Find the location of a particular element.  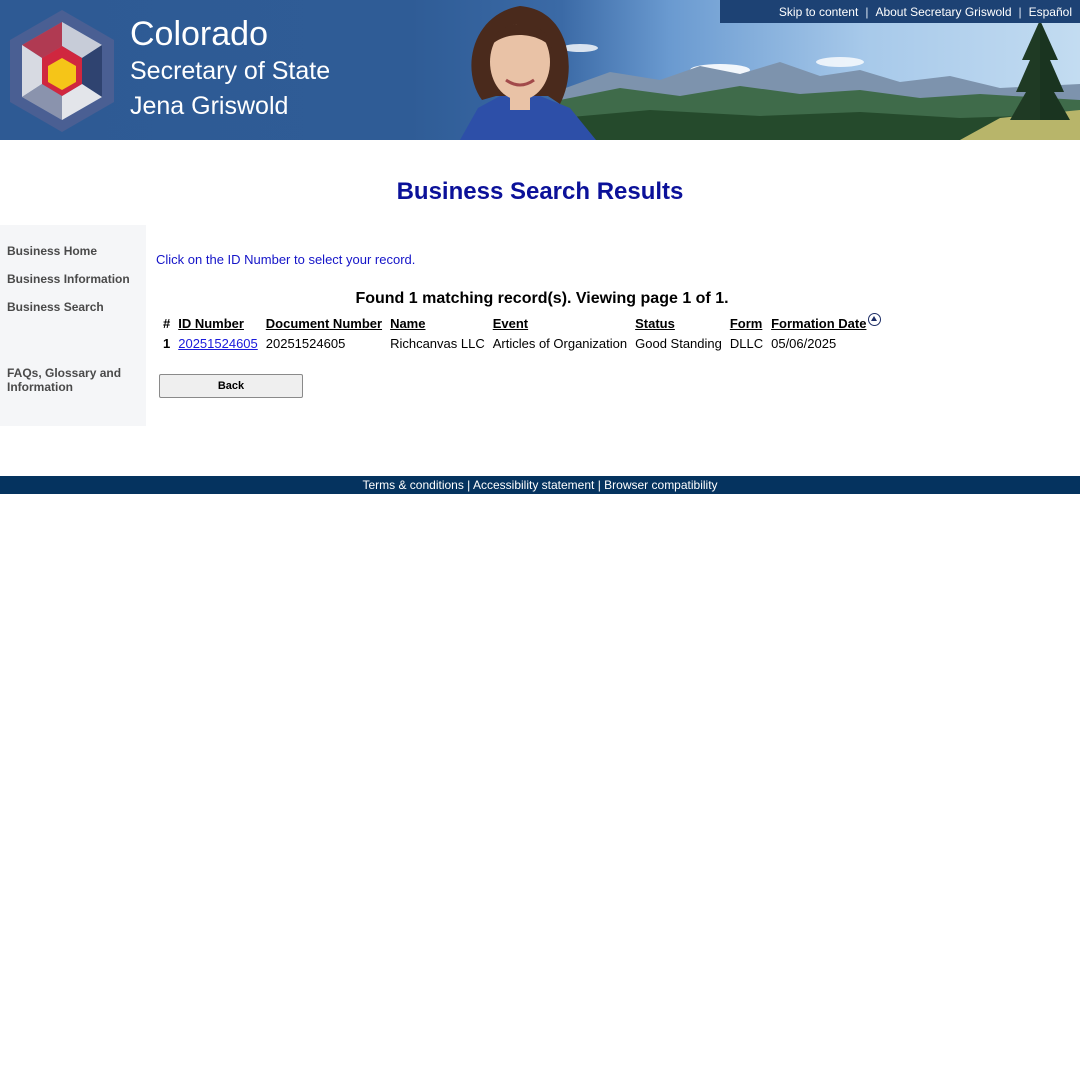

page-title: Business Search Results is located at coordinates (540, 191).